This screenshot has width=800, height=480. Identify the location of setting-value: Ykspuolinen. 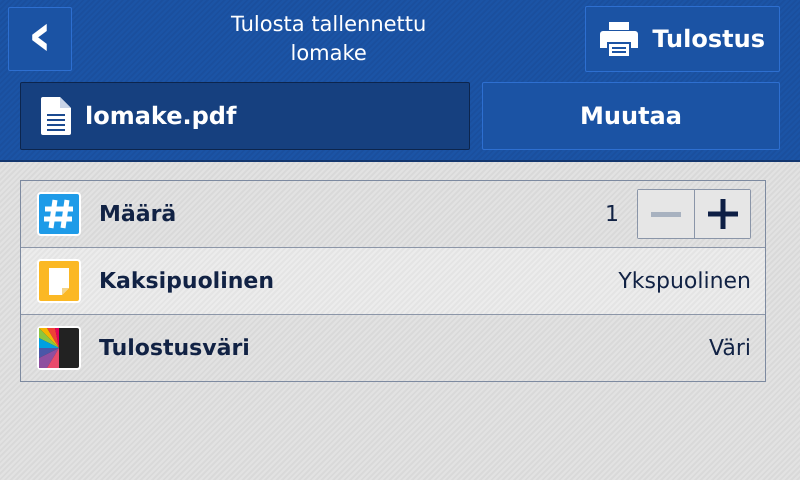
(684, 281).